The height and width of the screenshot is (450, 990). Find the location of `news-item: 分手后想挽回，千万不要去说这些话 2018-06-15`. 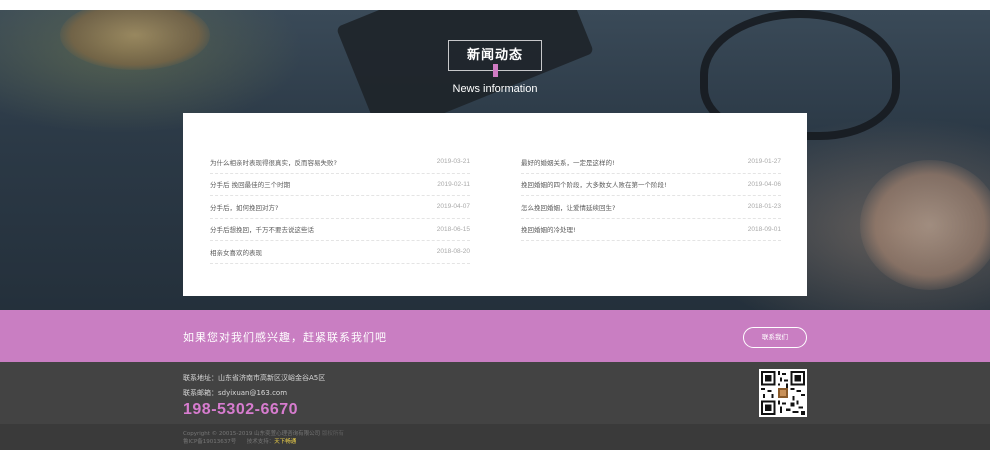

news-item: 分手后想挽回，千万不要去说这些话 2018-06-15 is located at coordinates (340, 230).